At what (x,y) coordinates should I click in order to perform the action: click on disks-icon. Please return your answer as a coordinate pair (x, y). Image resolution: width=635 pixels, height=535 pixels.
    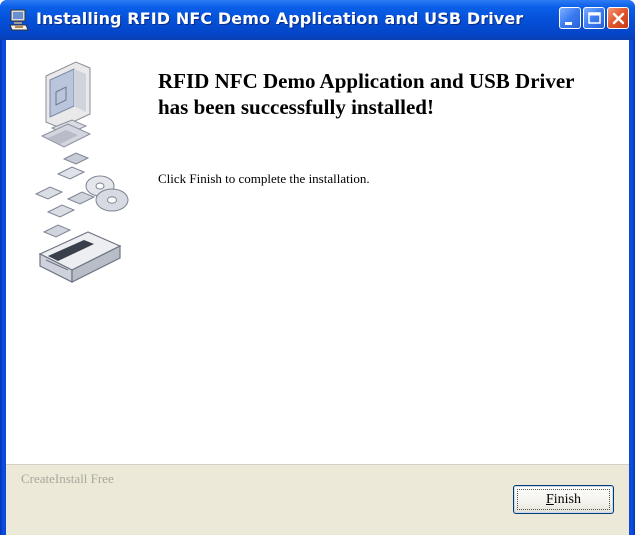
    Looking at the image, I should click on (81, 195).